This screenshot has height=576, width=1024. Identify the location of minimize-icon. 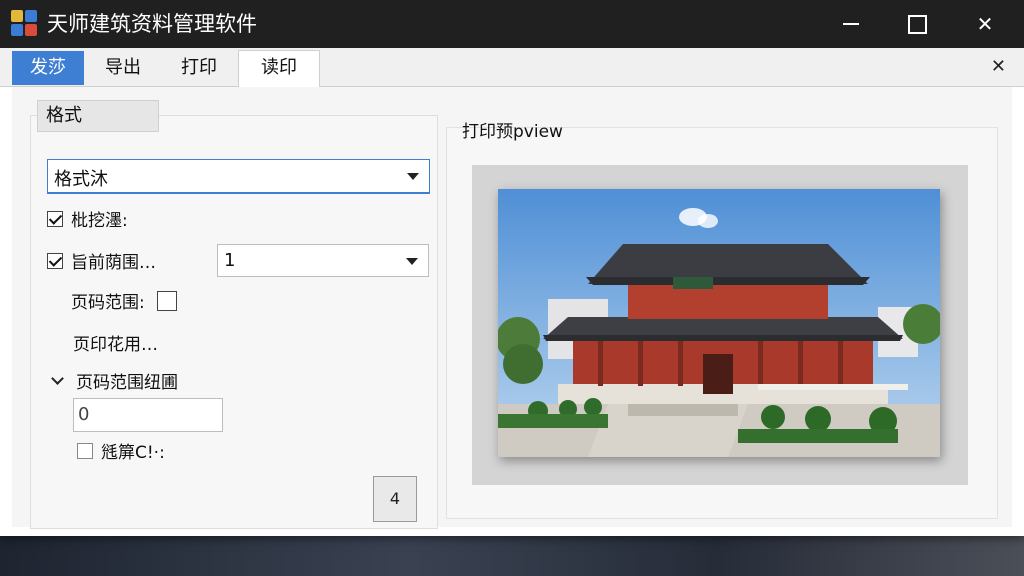
(851, 24).